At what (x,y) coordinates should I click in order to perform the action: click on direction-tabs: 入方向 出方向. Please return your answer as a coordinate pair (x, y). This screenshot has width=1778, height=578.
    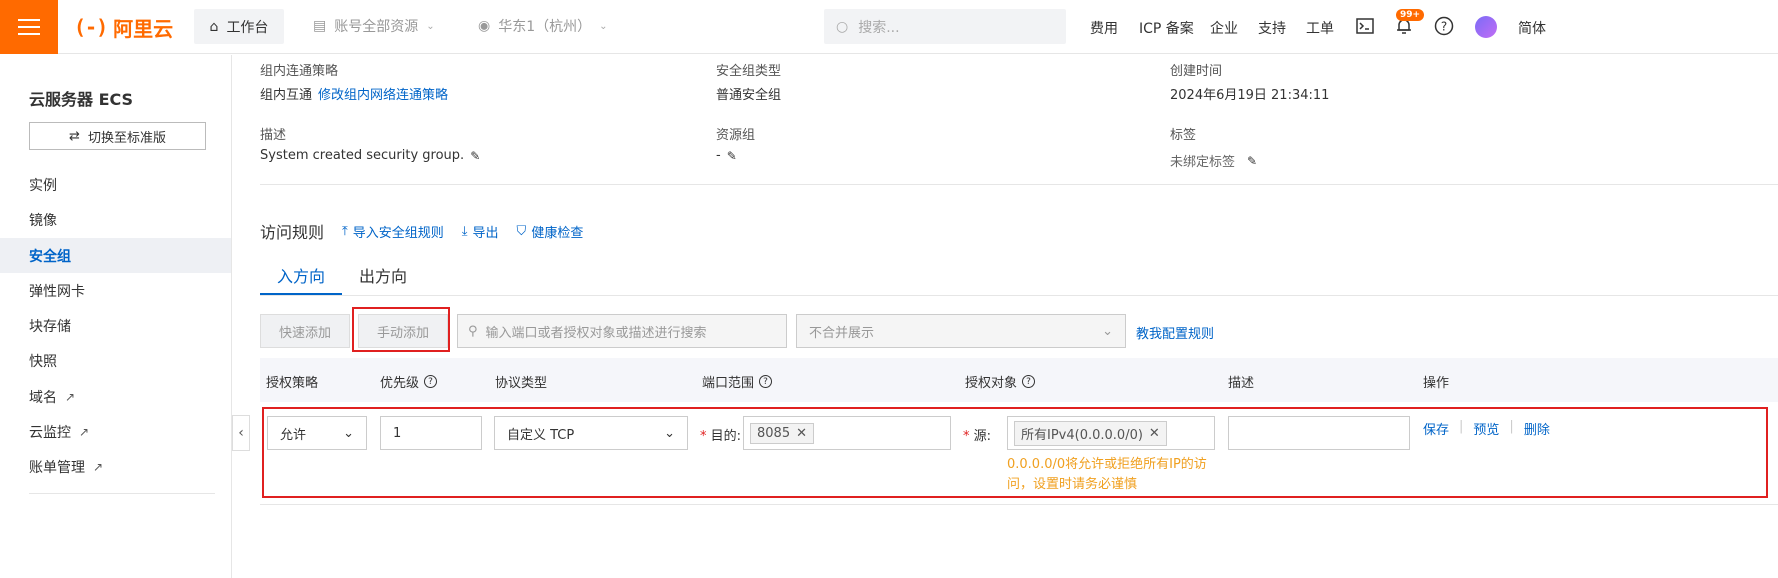
    Looking at the image, I should click on (342, 277).